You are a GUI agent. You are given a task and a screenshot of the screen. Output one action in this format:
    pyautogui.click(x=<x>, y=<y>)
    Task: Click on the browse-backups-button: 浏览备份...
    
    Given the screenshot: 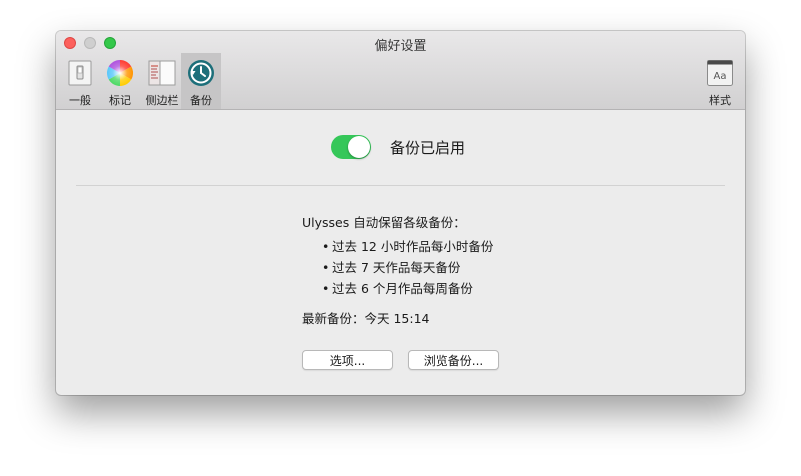 What is the action you would take?
    pyautogui.click(x=453, y=360)
    